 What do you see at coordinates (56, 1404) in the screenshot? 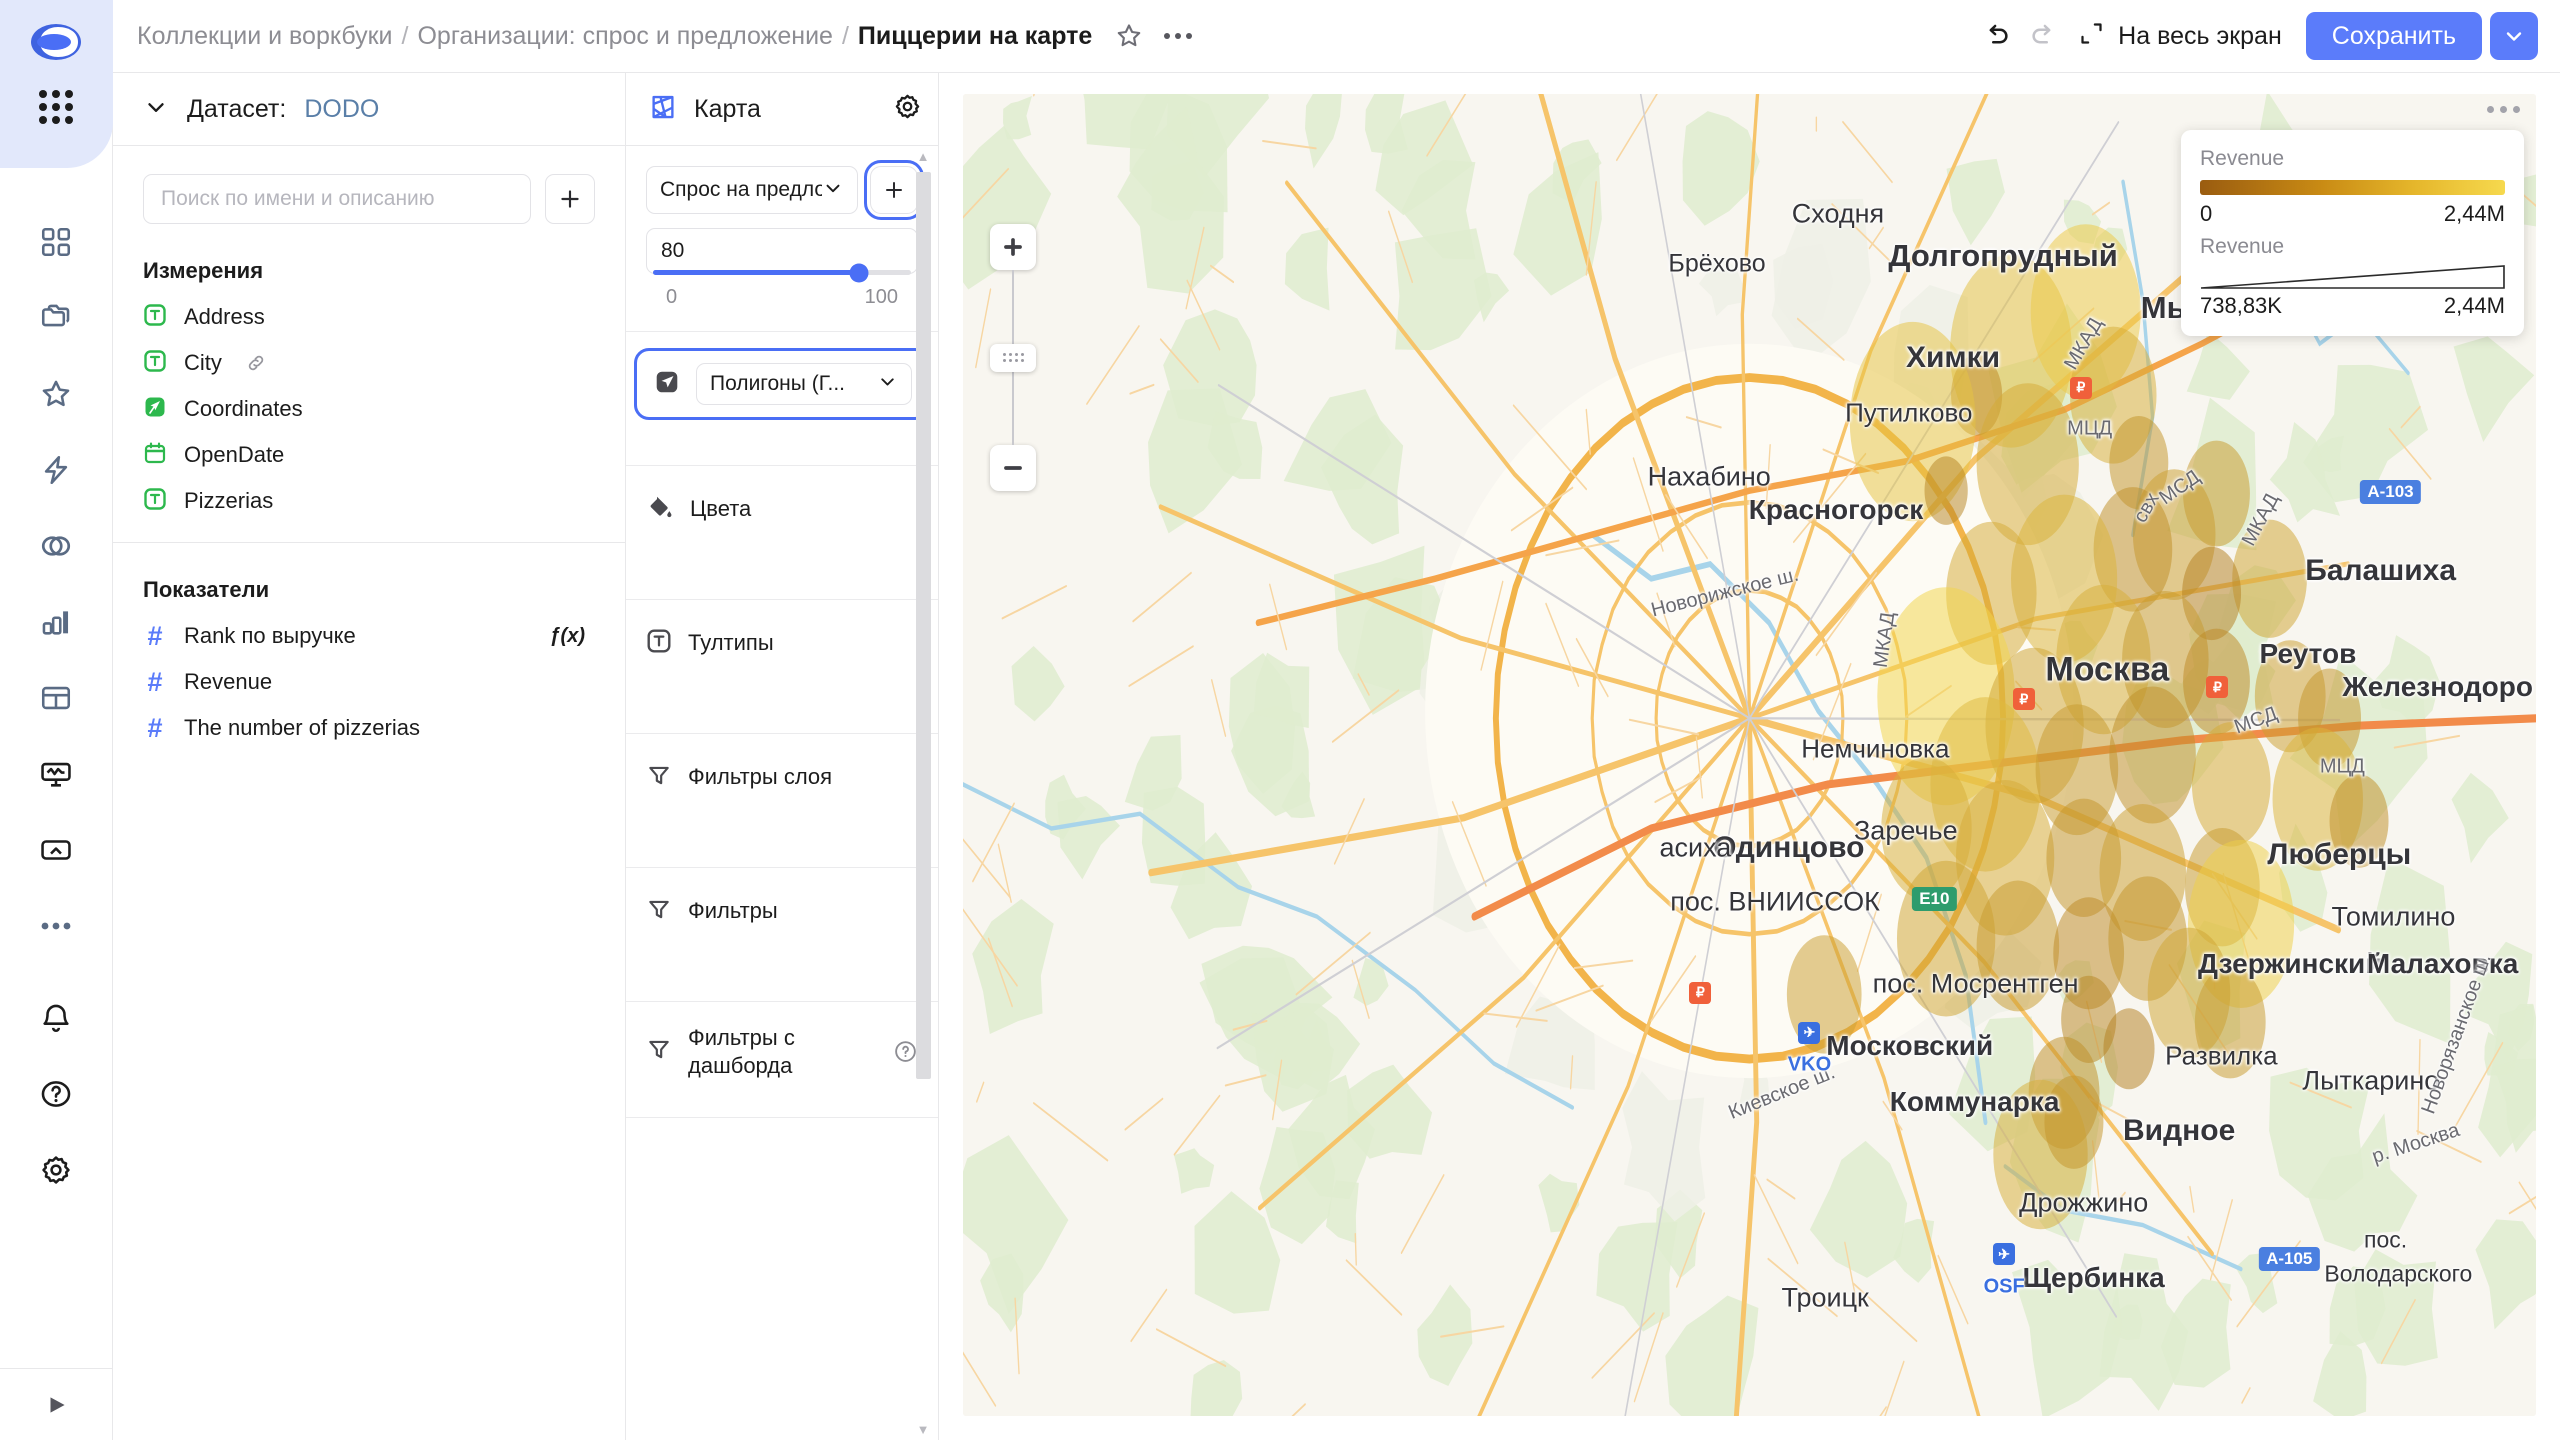
I see `collapse-rail-button` at bounding box center [56, 1404].